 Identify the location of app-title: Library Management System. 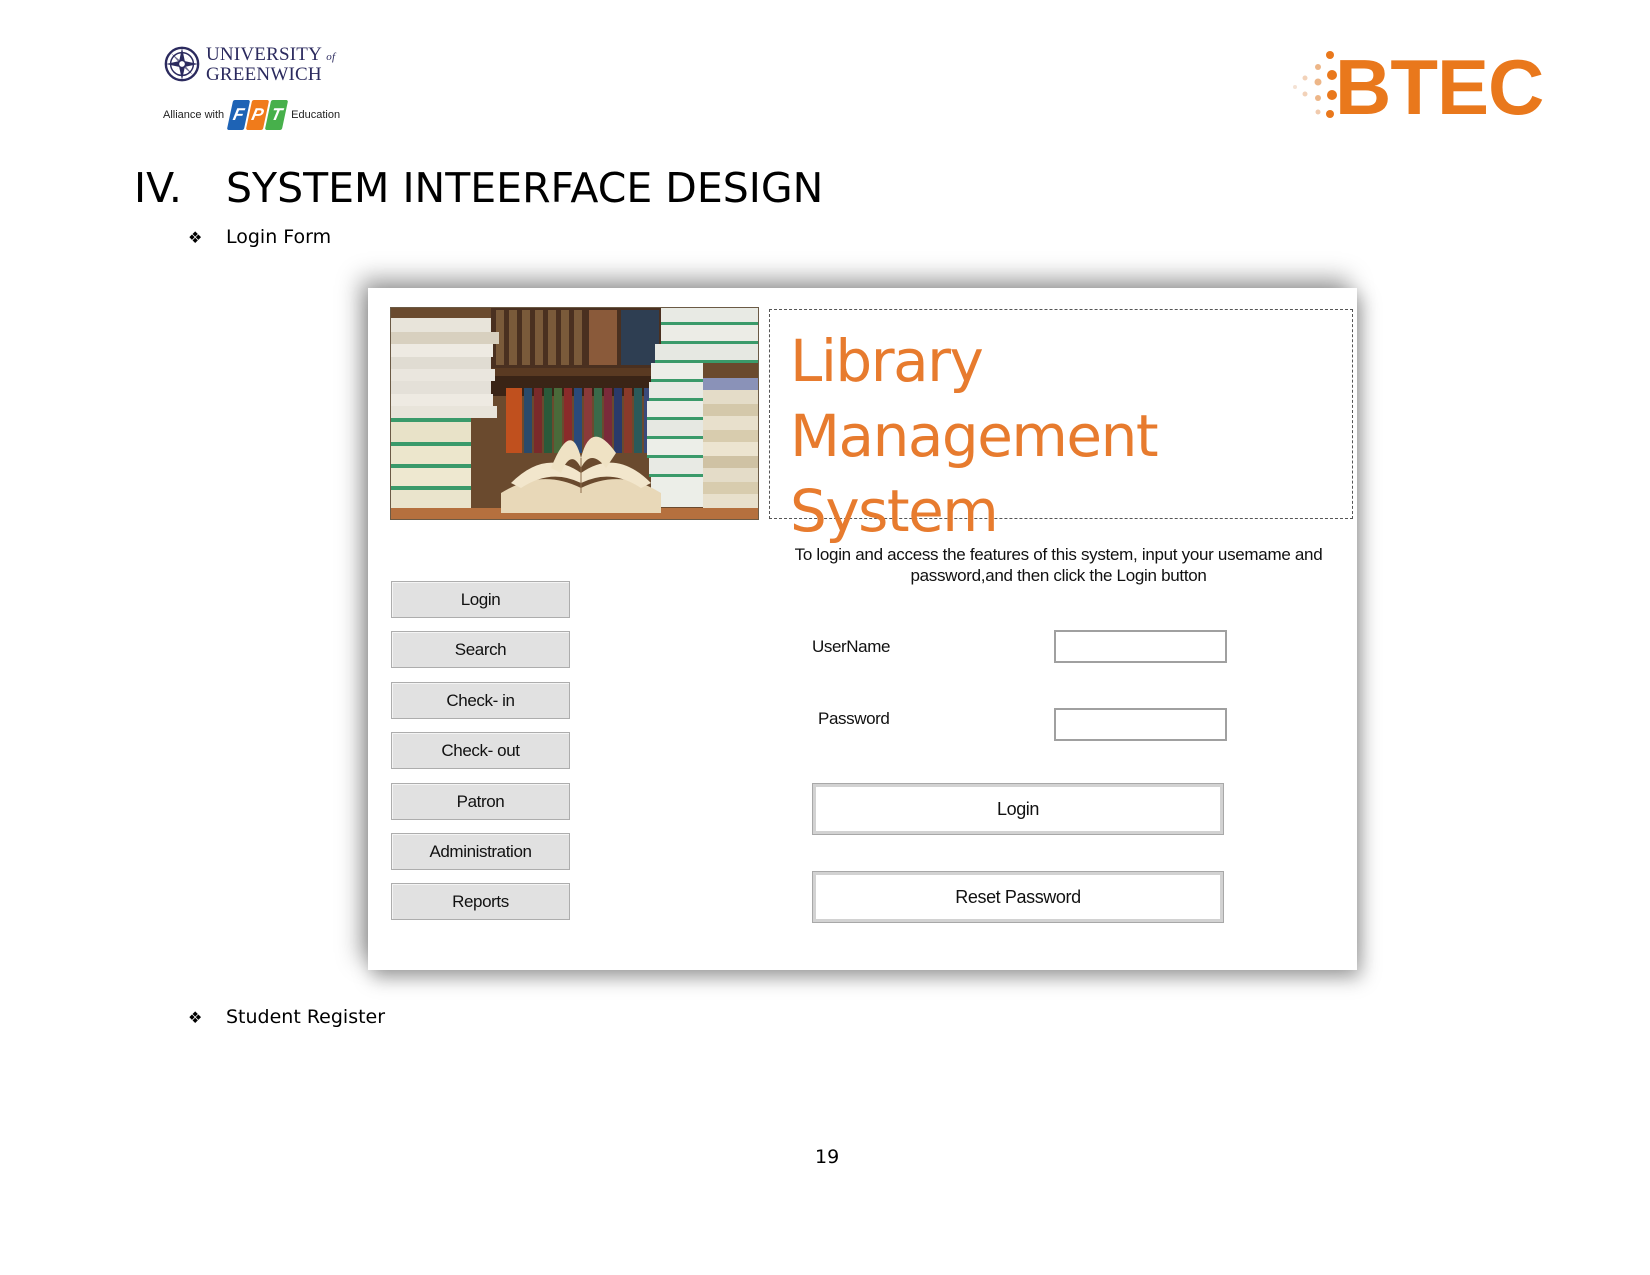
(1071, 436).